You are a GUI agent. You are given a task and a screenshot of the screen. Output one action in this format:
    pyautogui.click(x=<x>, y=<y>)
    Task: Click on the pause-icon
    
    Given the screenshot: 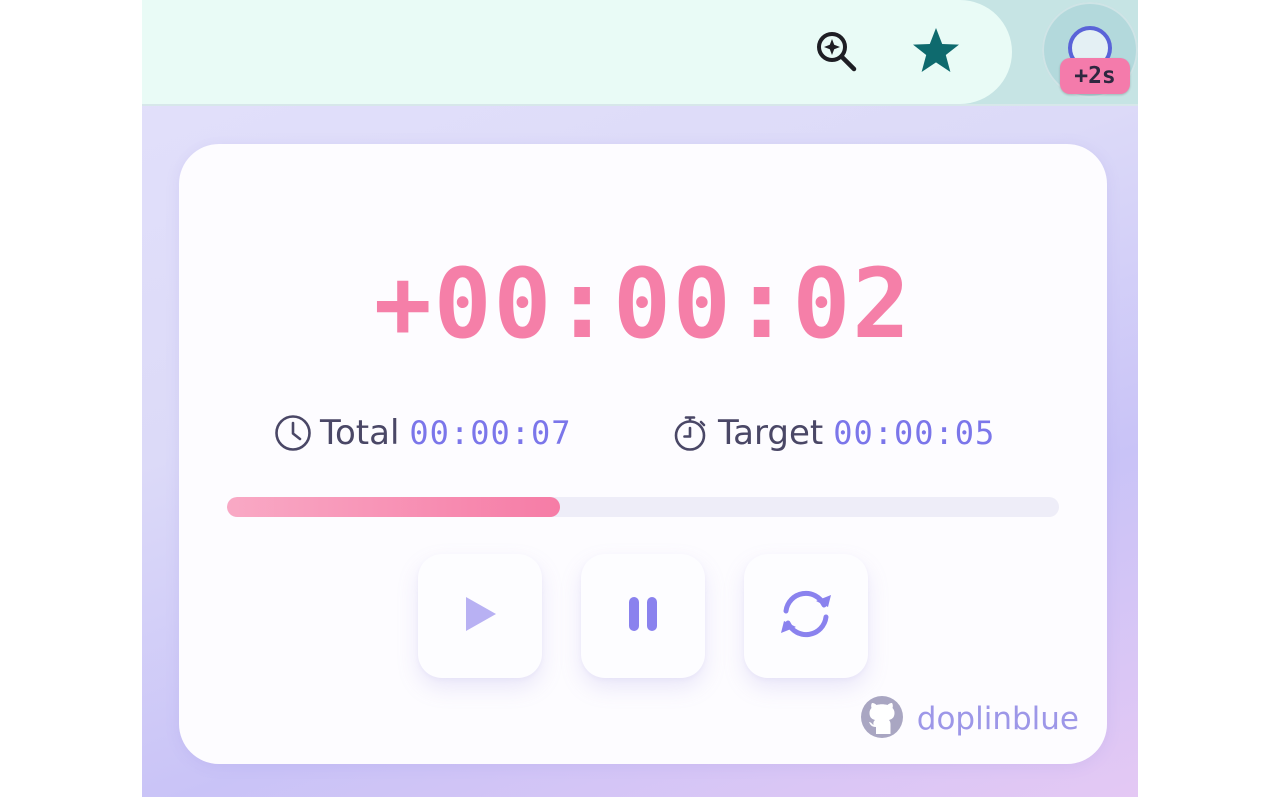 What is the action you would take?
    pyautogui.click(x=643, y=616)
    